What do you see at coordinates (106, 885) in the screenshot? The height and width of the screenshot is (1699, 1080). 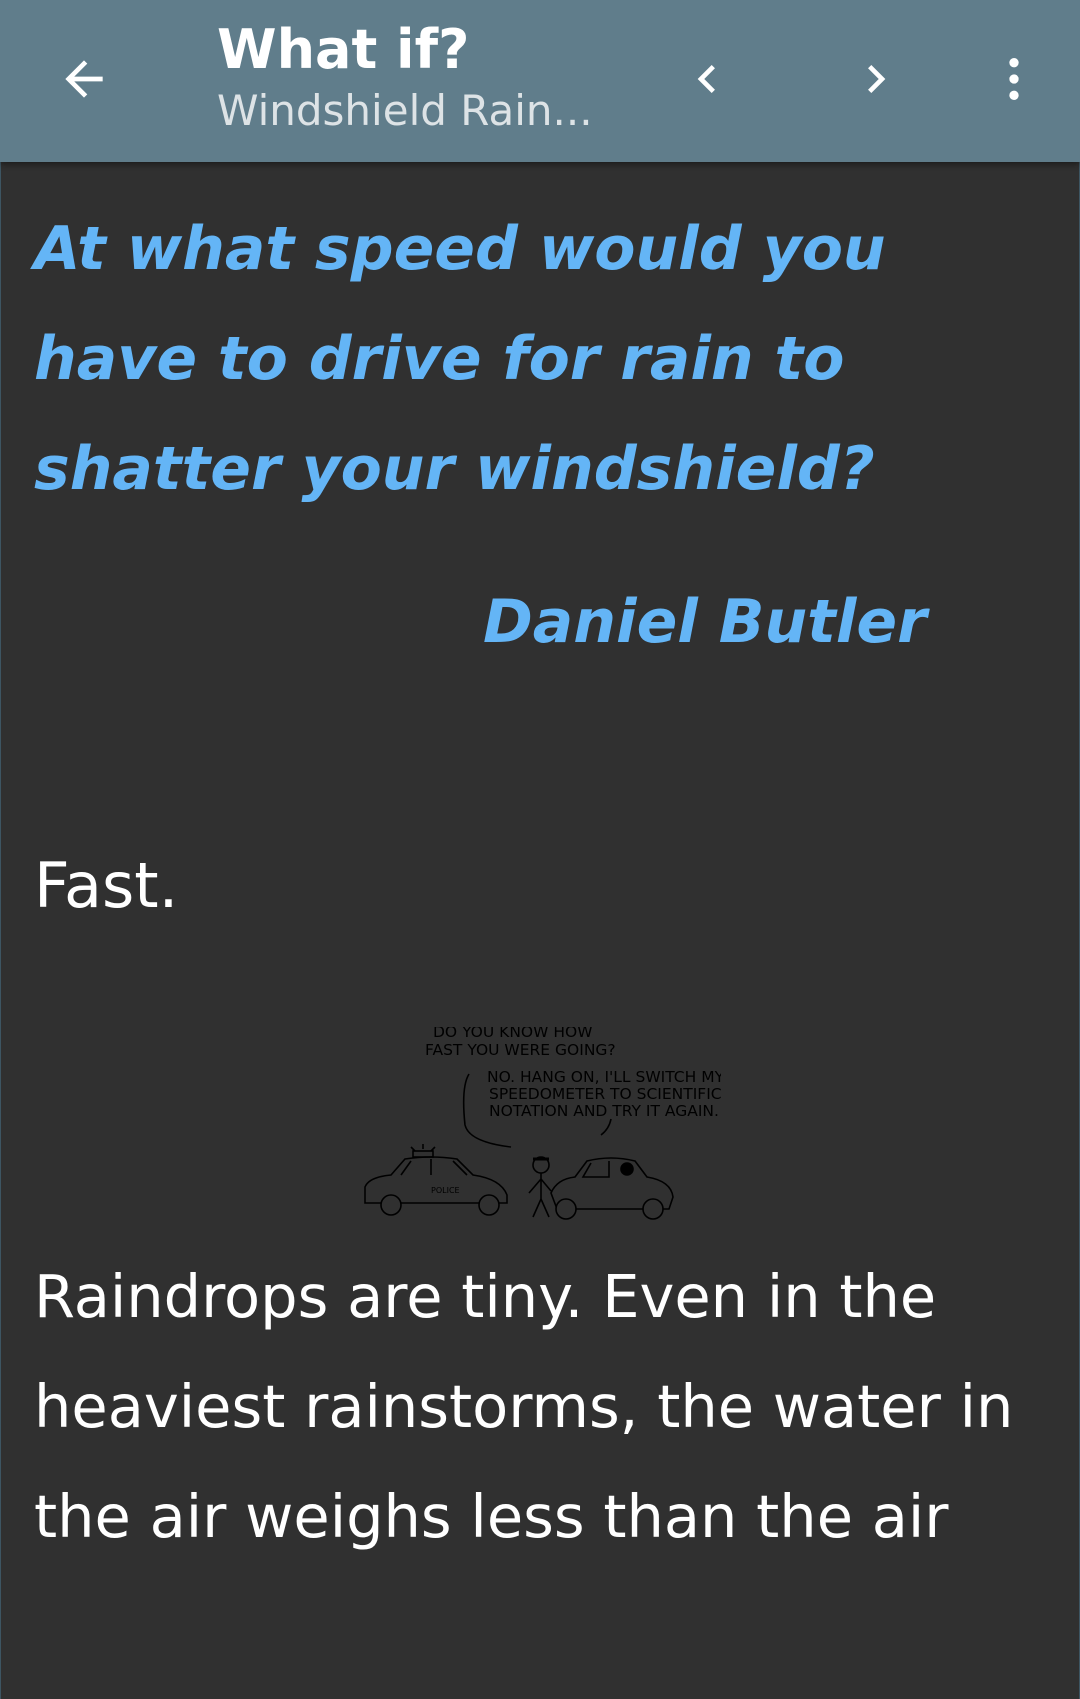 I see `answer-intro: Fast.` at bounding box center [106, 885].